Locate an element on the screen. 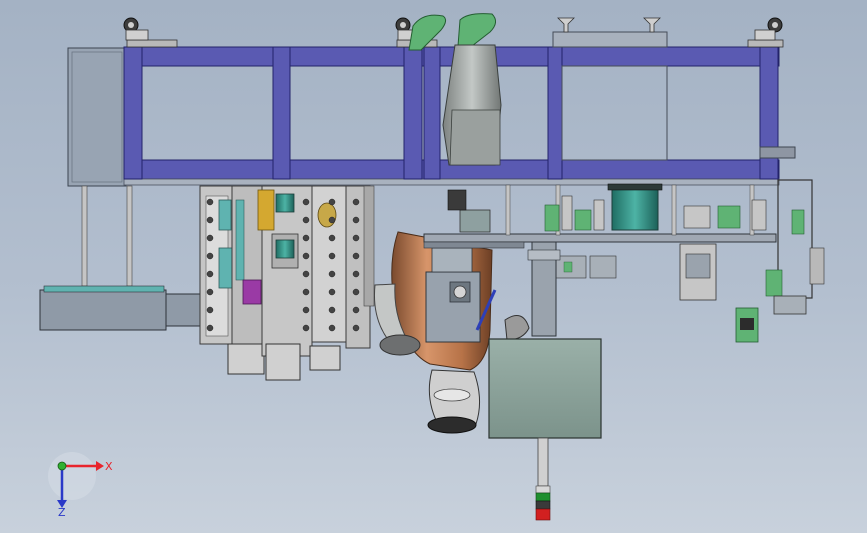 This screenshot has height=533, width=867. x-axis-label: X is located at coordinates (109, 466).